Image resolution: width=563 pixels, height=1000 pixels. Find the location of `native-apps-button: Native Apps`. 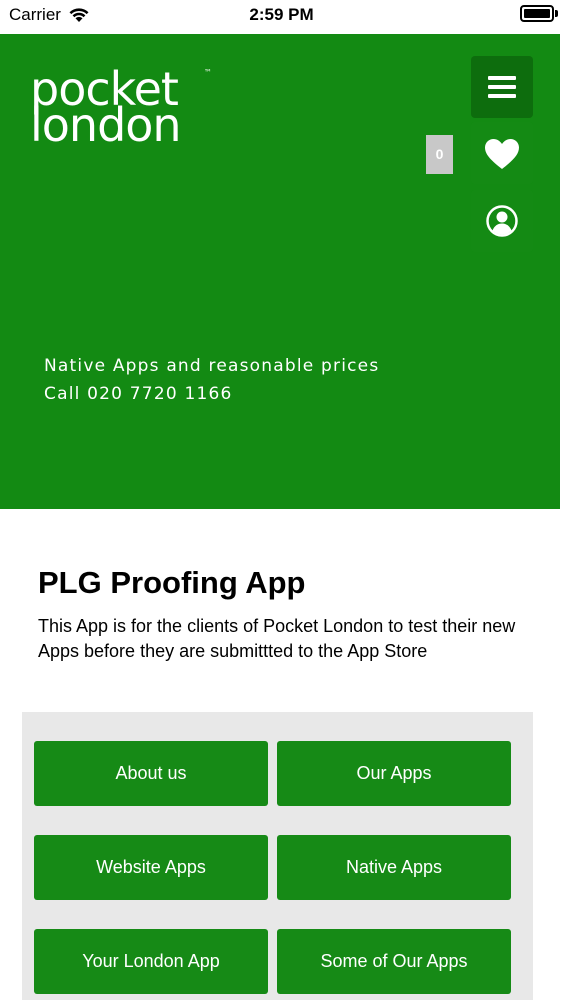

native-apps-button: Native Apps is located at coordinates (394, 867).